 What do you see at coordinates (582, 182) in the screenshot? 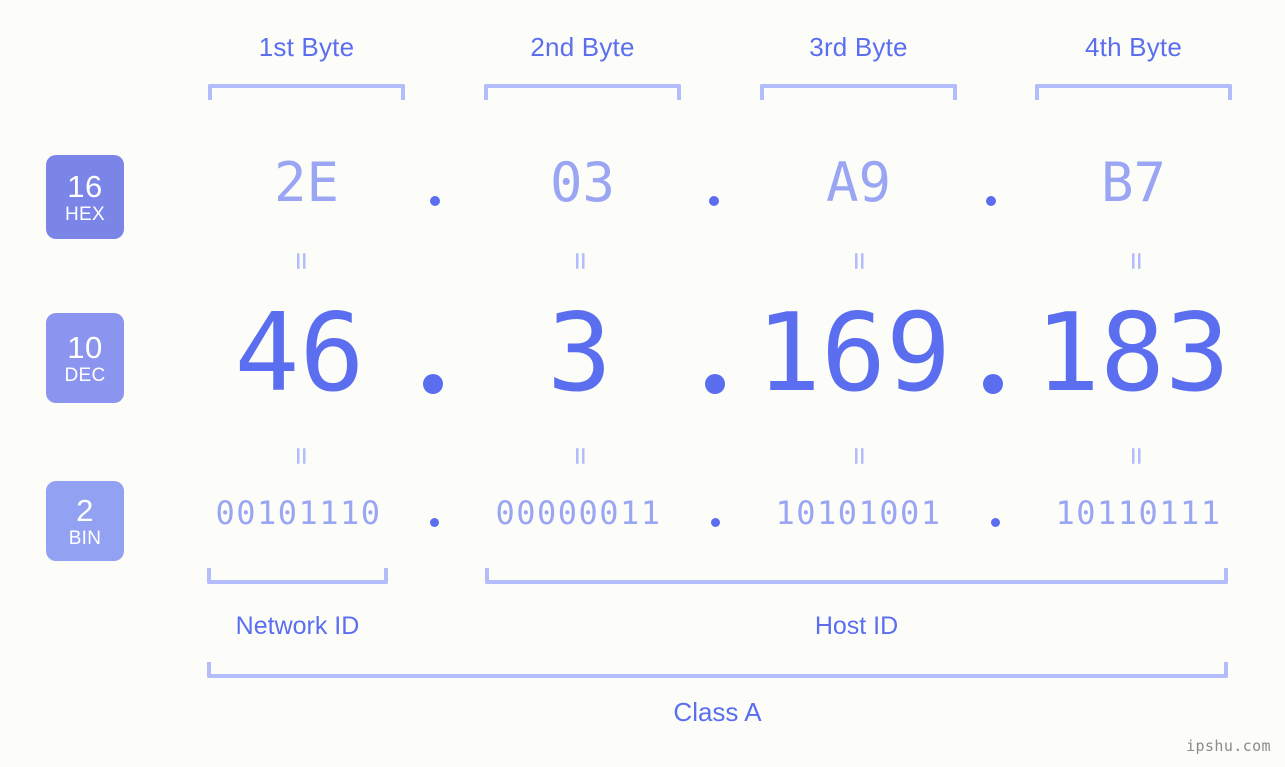
I see `hex-byte-2: 03` at bounding box center [582, 182].